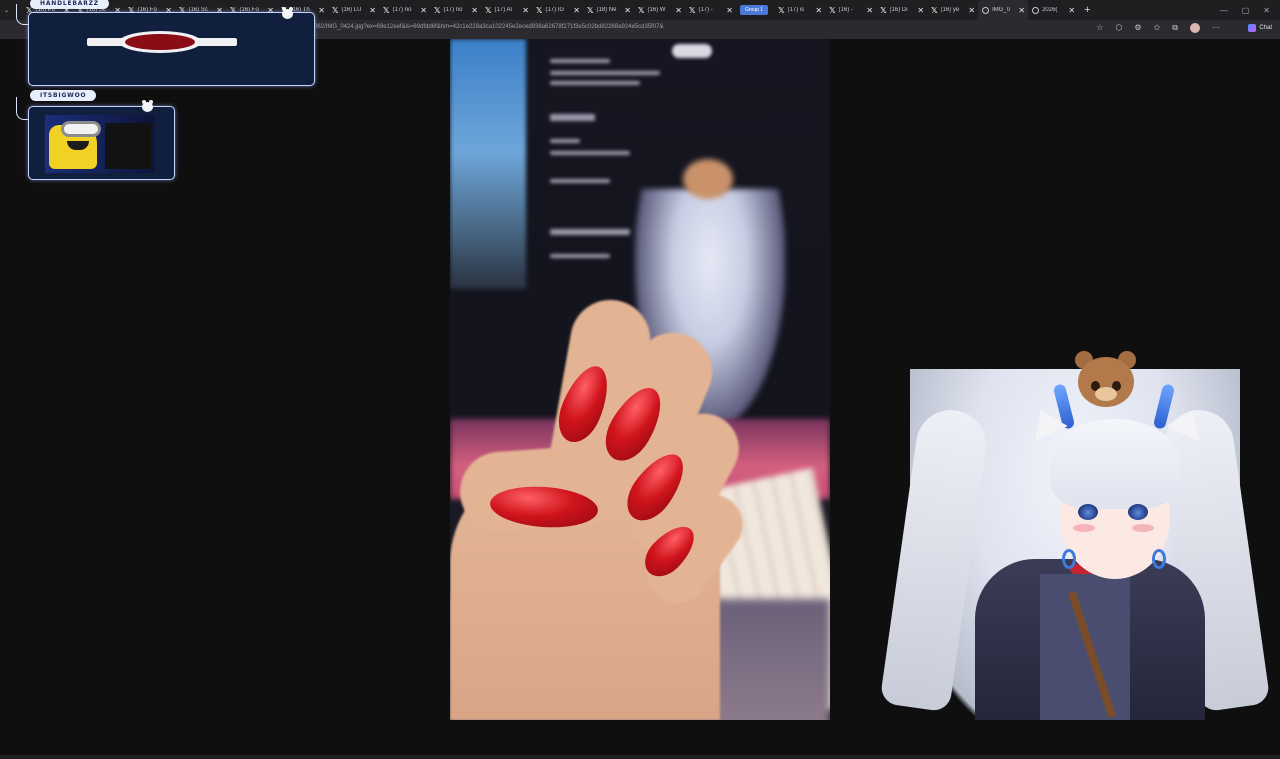 This screenshot has width=1280, height=759. What do you see at coordinates (898, 10) in the screenshot?
I see `tab-title: (16) Di` at bounding box center [898, 10].